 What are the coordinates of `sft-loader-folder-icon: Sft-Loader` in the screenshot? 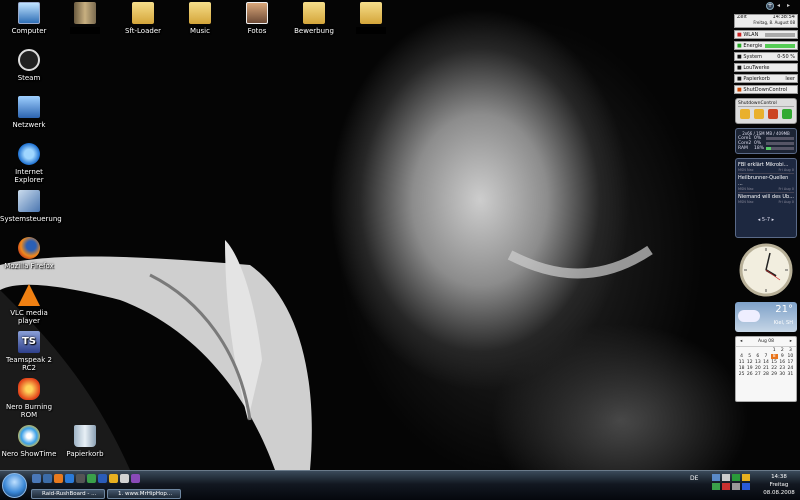 It's located at (143, 18).